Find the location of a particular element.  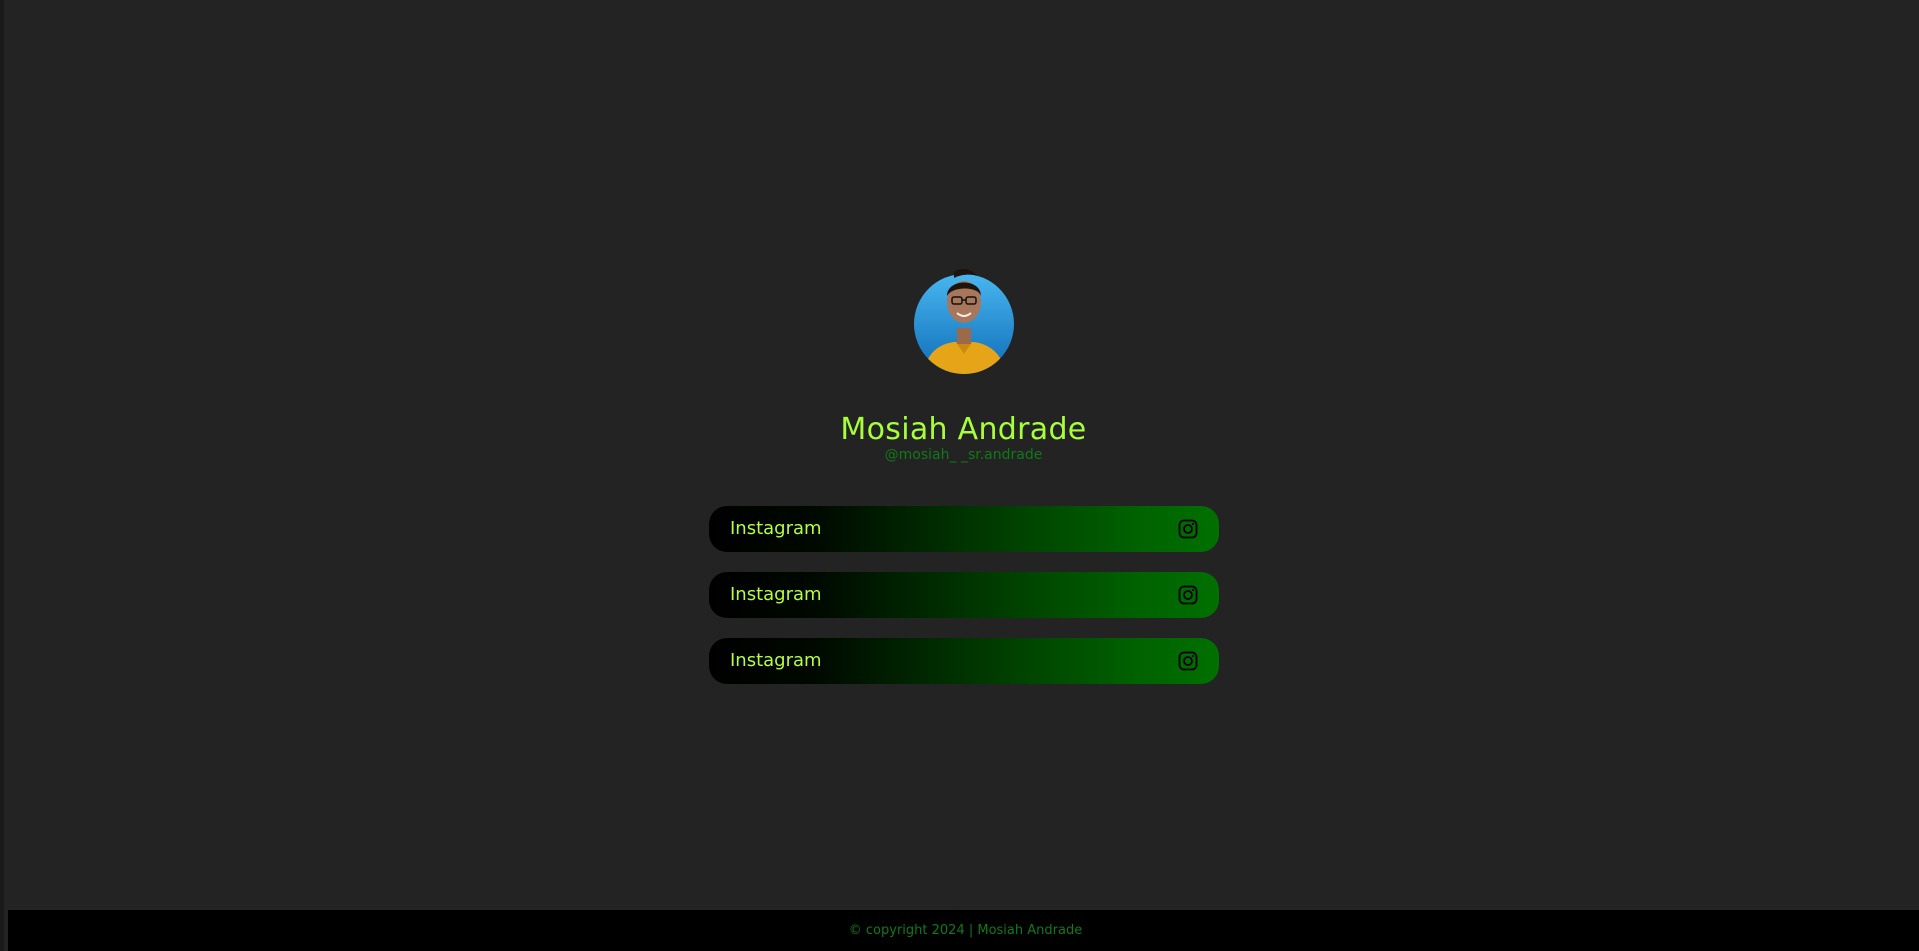

link-button-instagram-3: Instagram is located at coordinates (964, 661).